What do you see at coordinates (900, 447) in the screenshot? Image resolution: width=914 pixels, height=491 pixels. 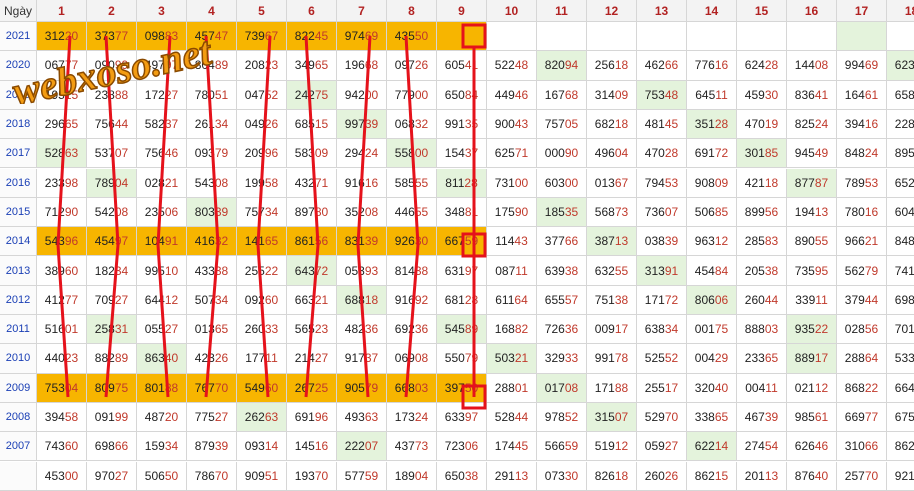 I see `result-cell: 86200` at bounding box center [900, 447].